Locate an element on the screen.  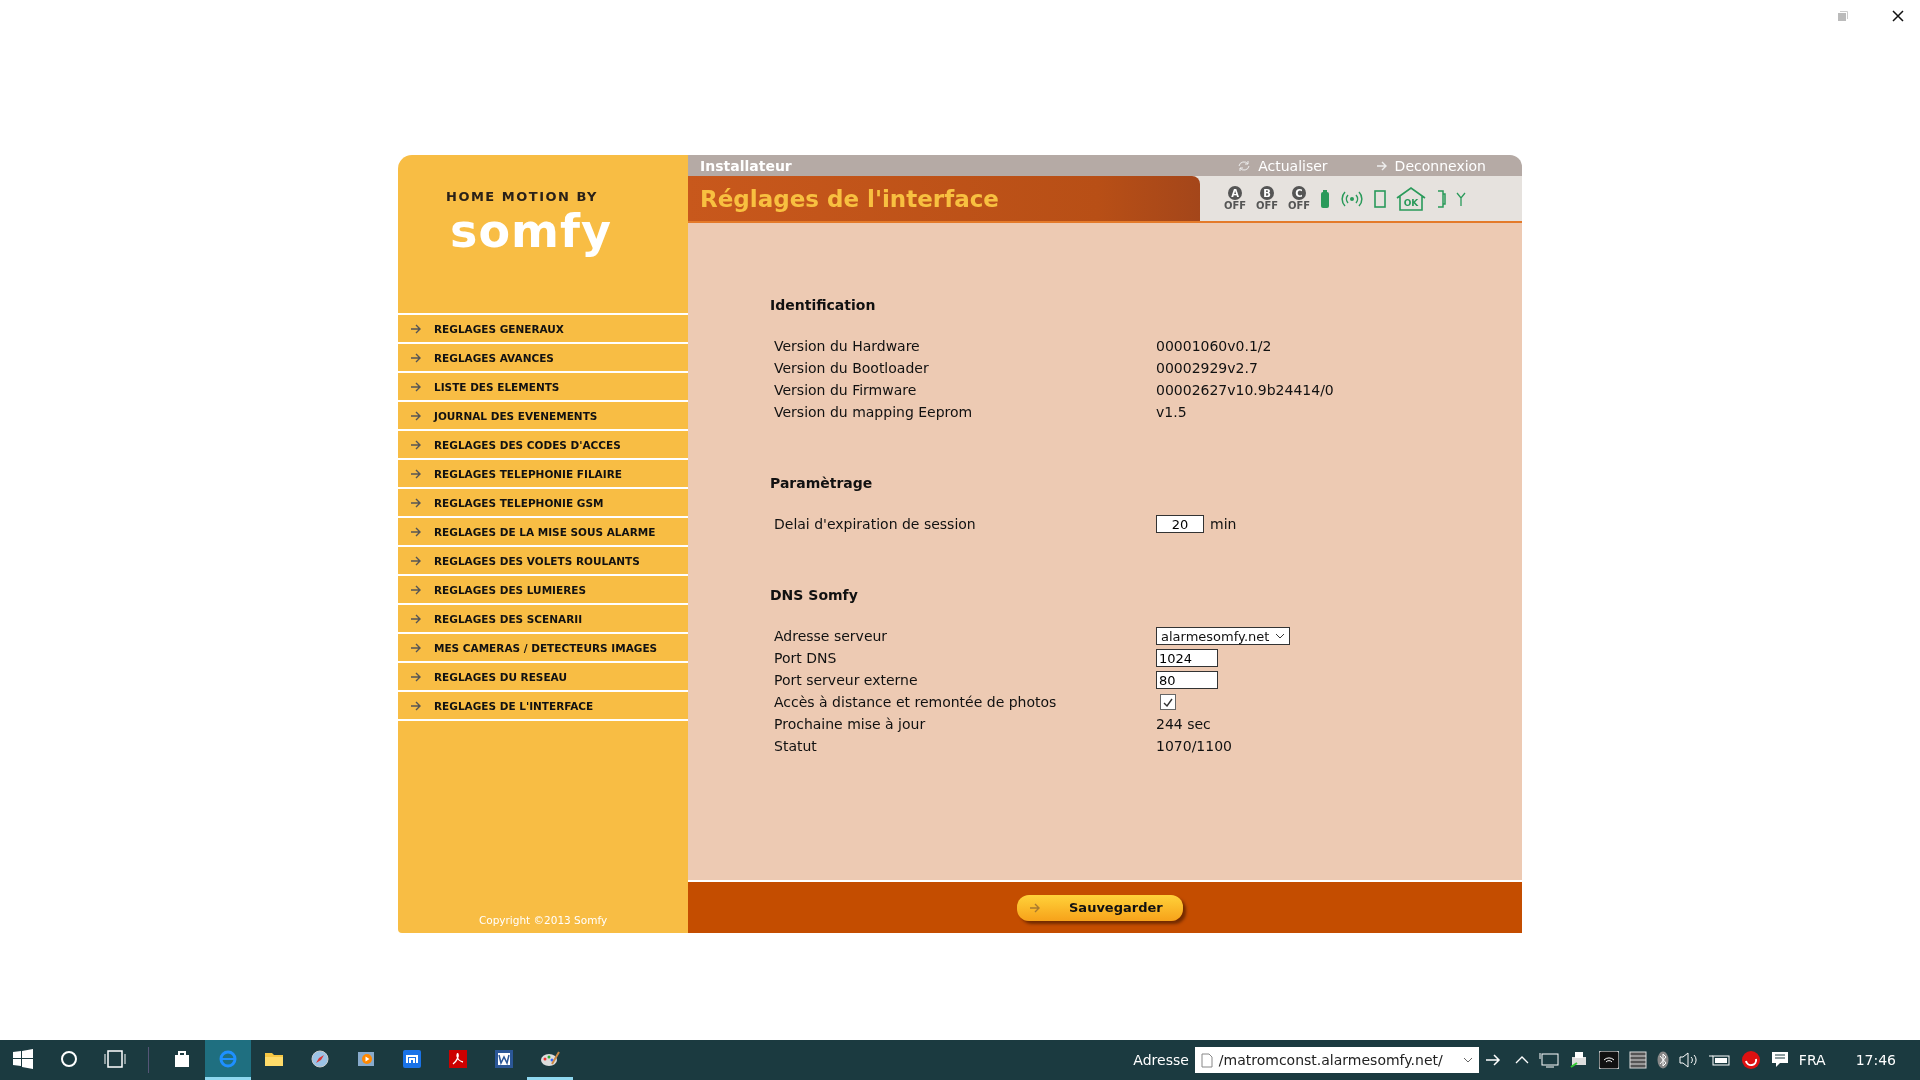
field-value: 00002627v10.9b24414/0 is located at coordinates (1245, 390).